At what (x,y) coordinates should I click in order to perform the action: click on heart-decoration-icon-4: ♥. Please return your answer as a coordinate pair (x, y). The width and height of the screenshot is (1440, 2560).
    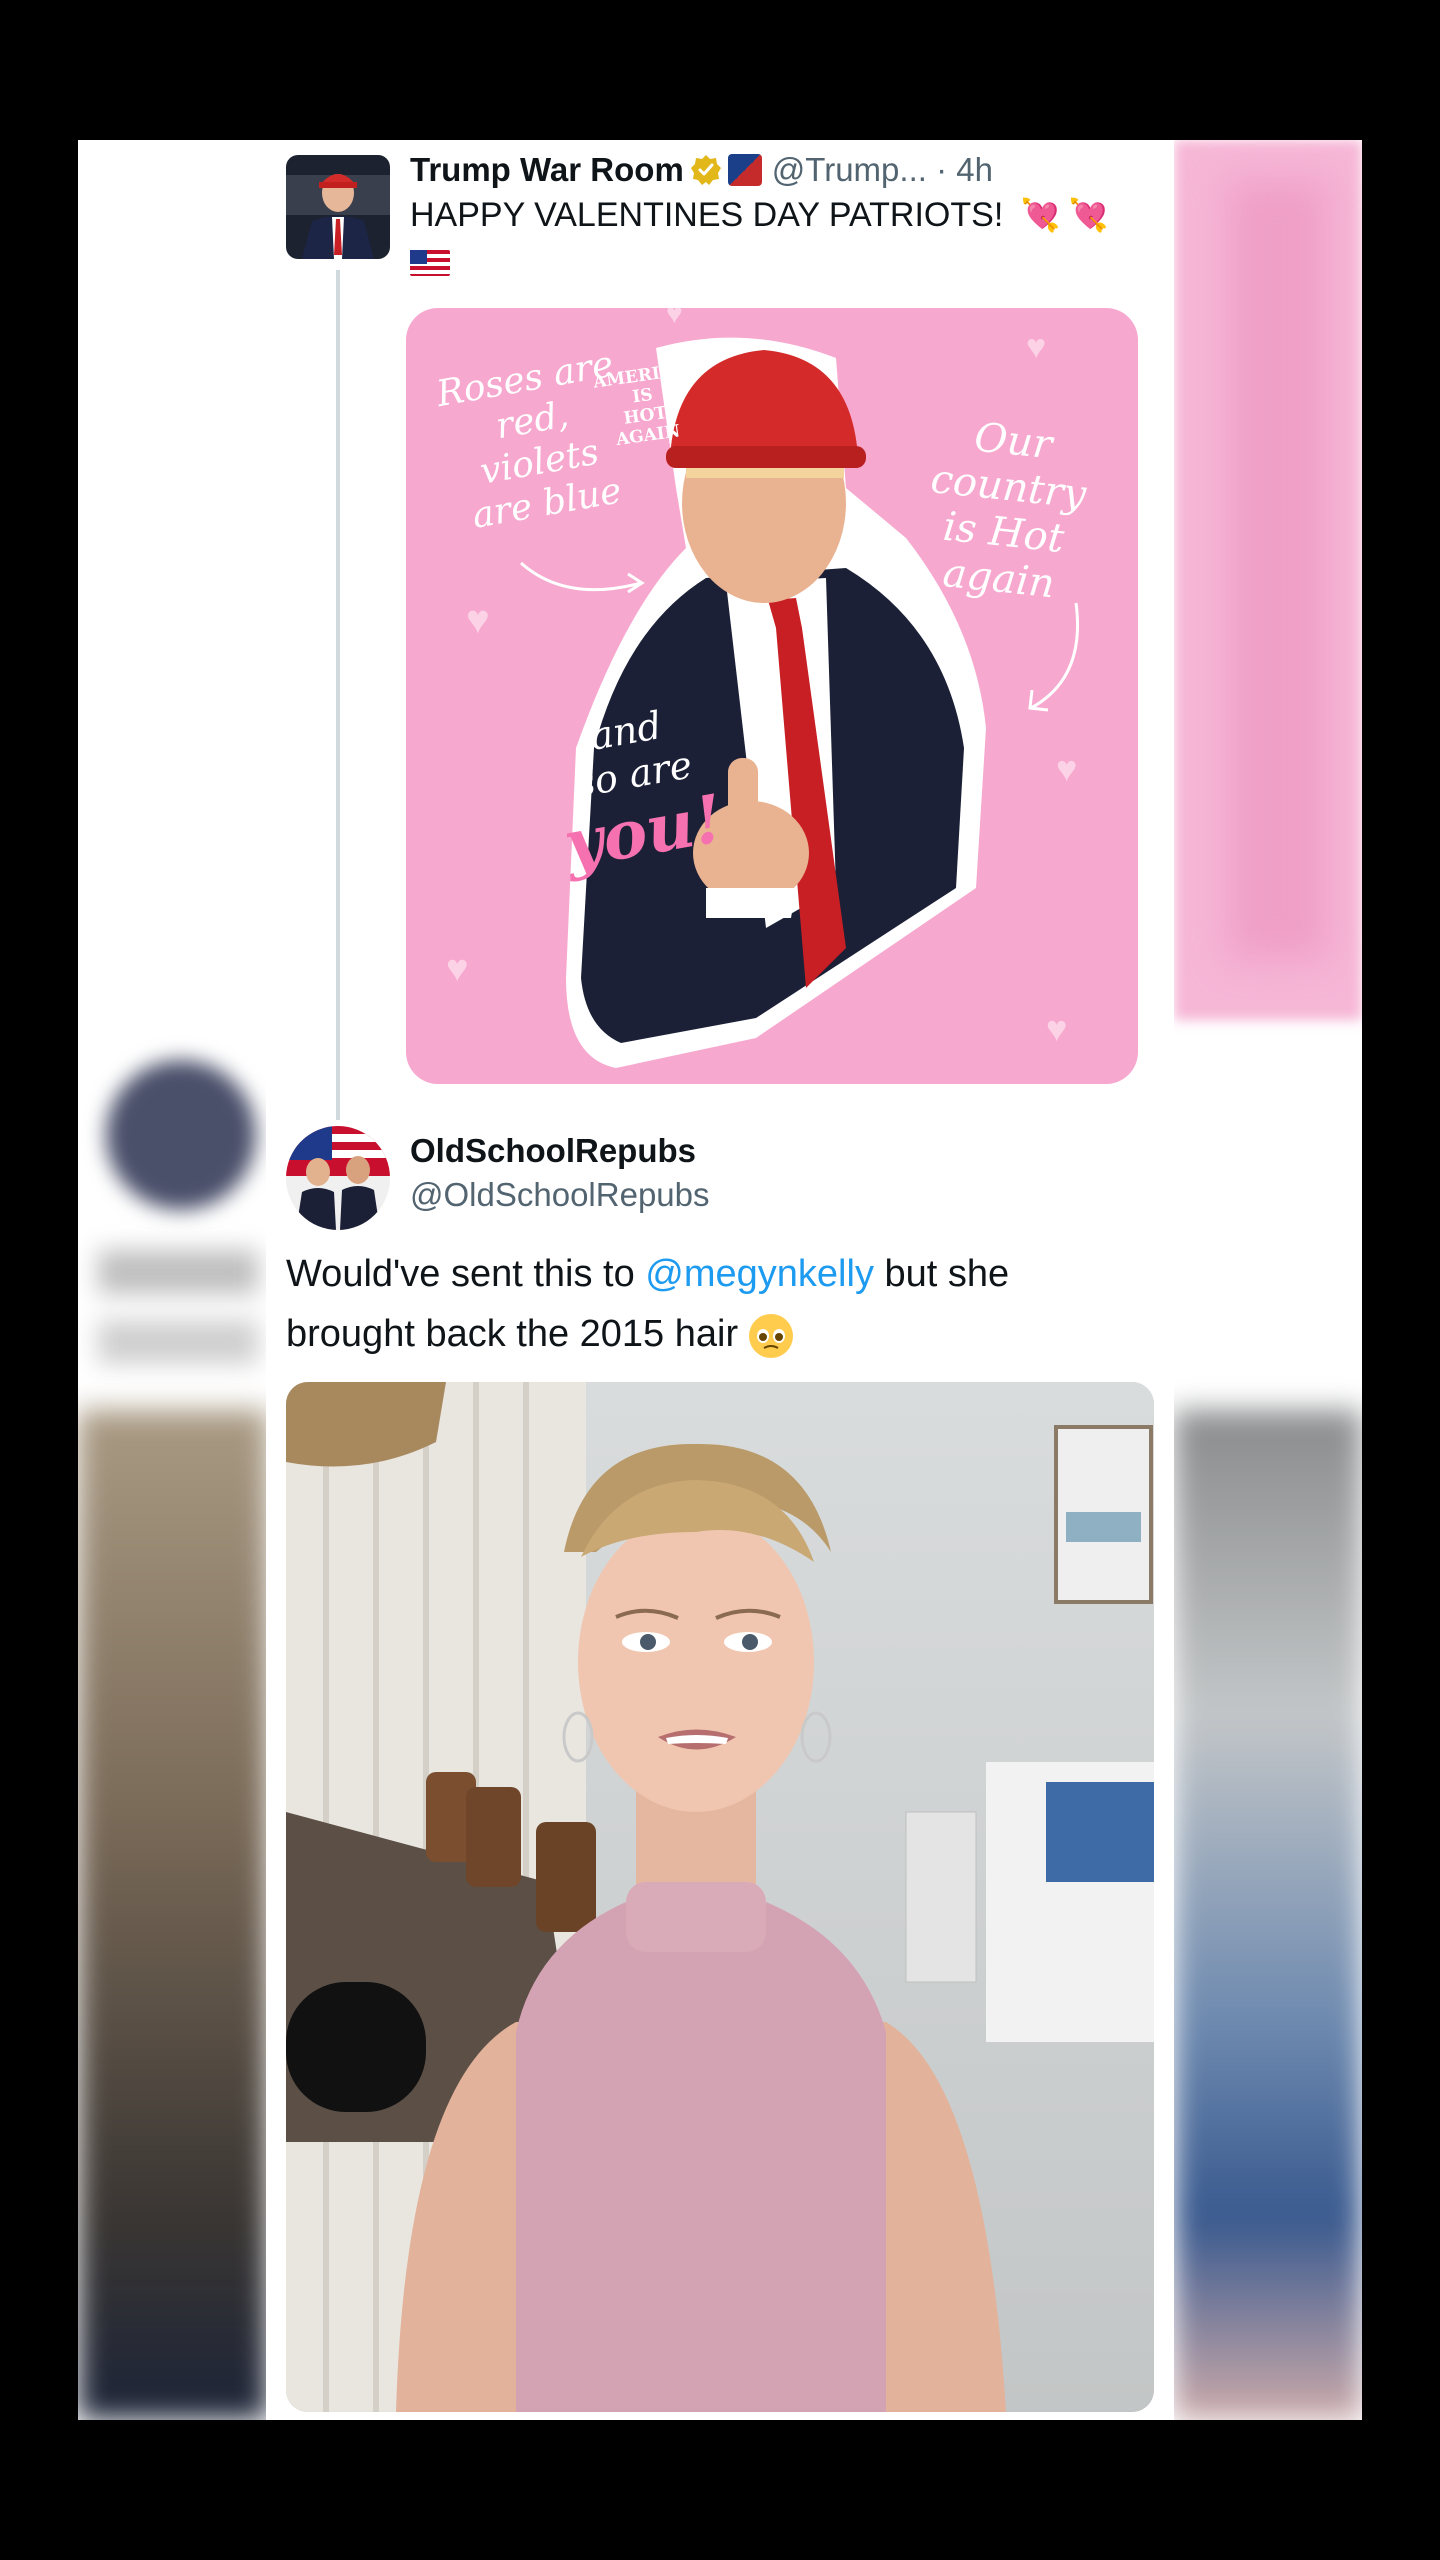
    Looking at the image, I should click on (457, 969).